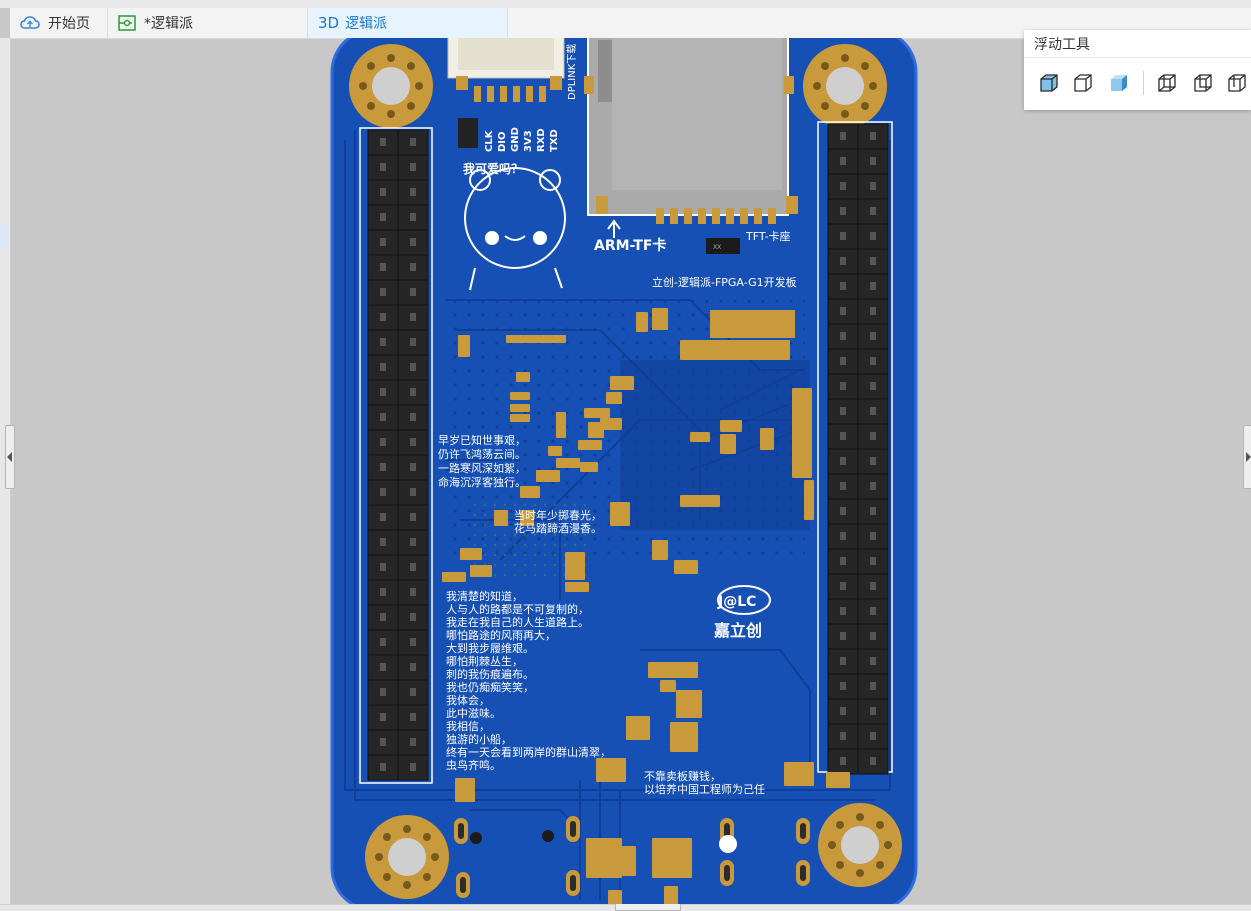 The height and width of the screenshot is (911, 1251). Describe the element at coordinates (1167, 83) in the screenshot. I see `view-front-icon` at that location.